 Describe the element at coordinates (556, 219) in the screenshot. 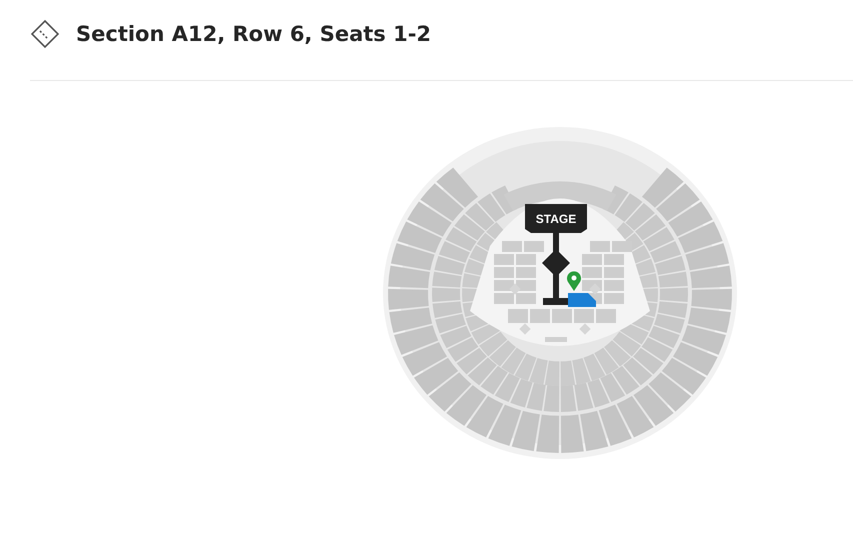

I see `stage-label: STAGE` at that location.